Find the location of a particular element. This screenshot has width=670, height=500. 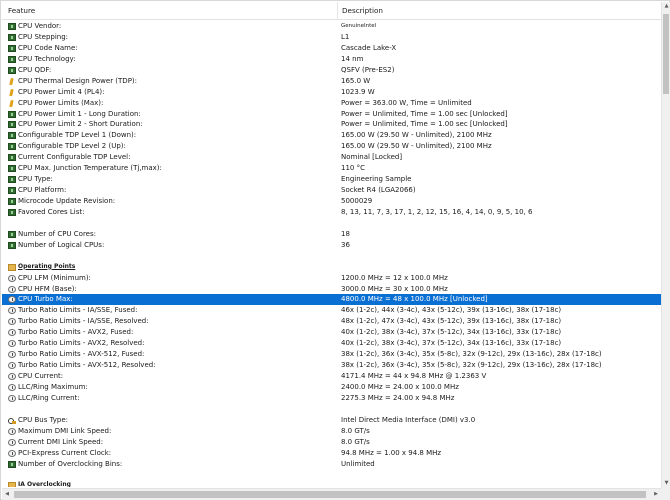

description-value: 3000.0 MHz = 30 x 100.0 MHz is located at coordinates (394, 288).